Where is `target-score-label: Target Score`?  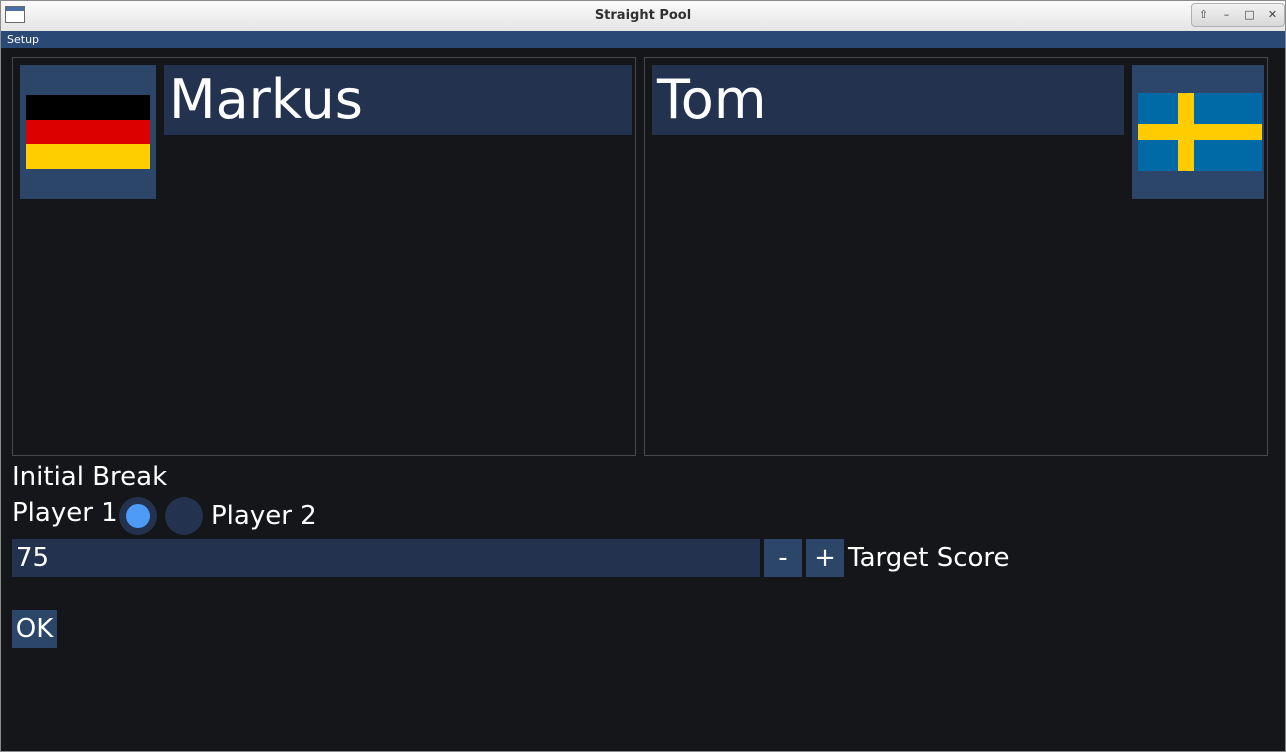
target-score-label: Target Score is located at coordinates (929, 558).